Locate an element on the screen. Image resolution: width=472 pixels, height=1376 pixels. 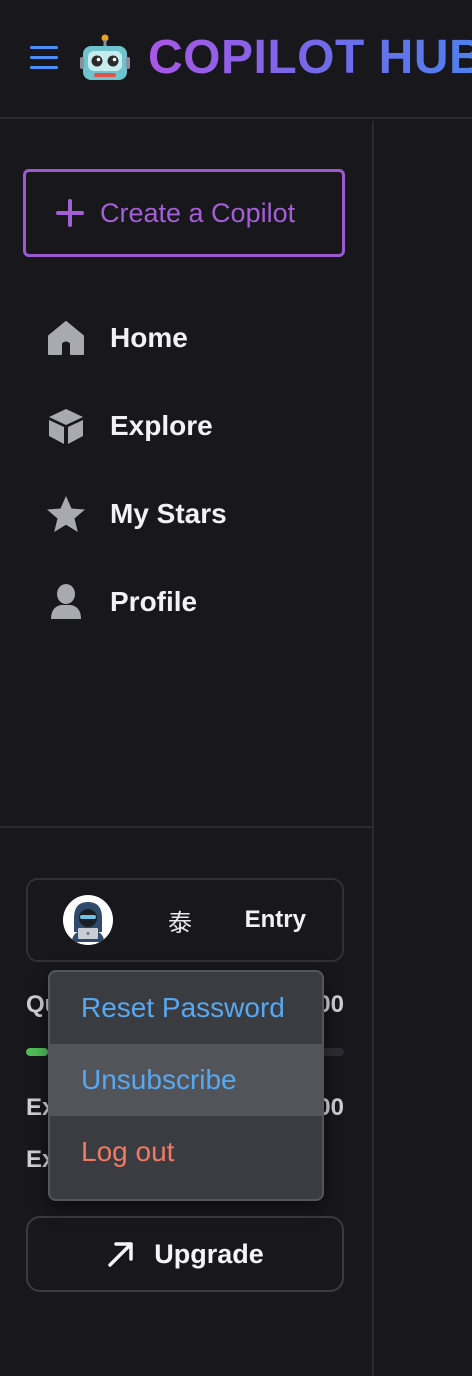
top-header: COPILOT HUB is located at coordinates (236, 59).